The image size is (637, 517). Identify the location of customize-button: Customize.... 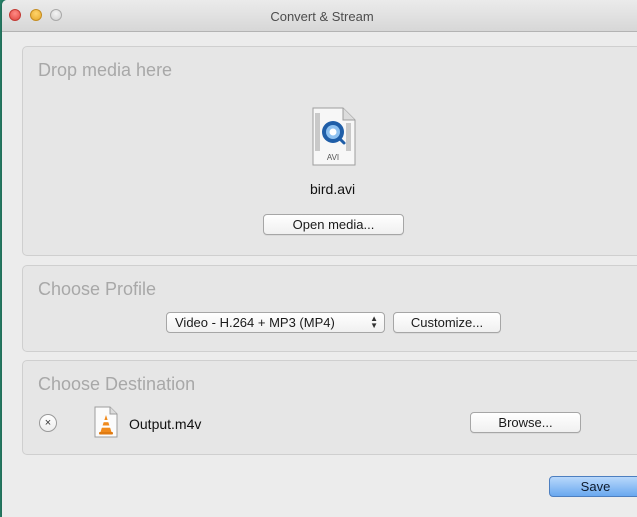
(447, 322).